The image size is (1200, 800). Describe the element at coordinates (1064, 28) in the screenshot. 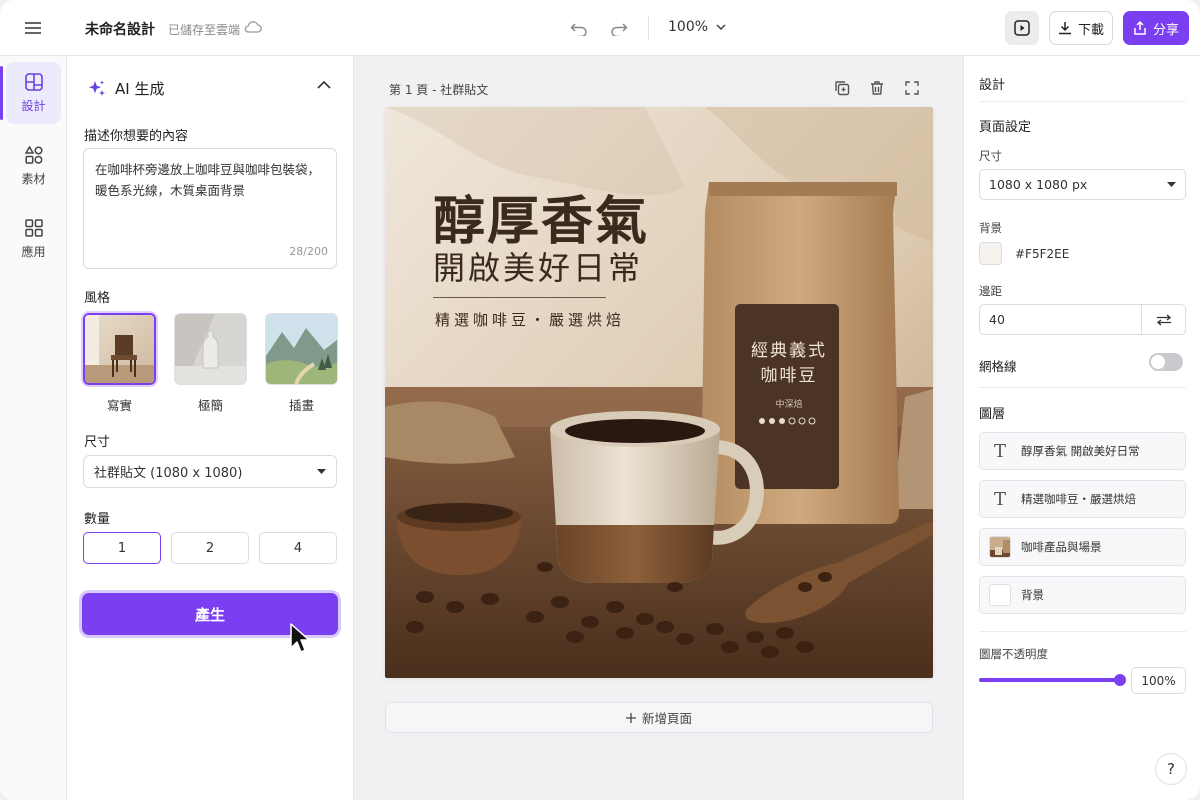

I see `download-icon` at that location.